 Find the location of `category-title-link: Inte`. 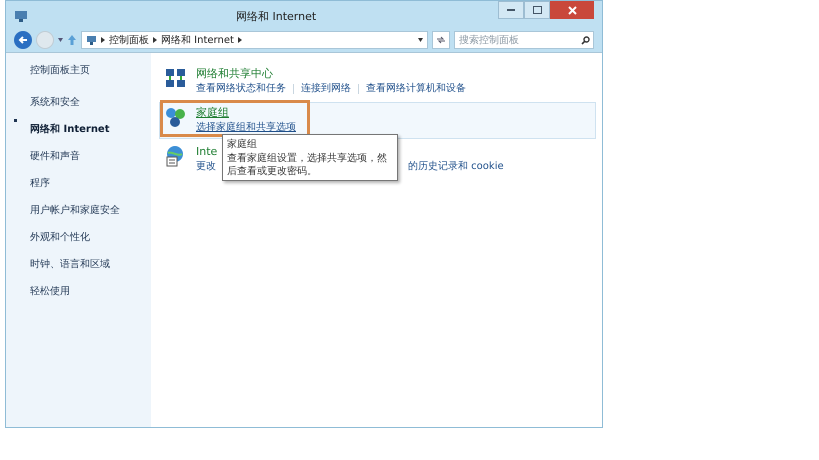

category-title-link: Inte is located at coordinates (207, 152).